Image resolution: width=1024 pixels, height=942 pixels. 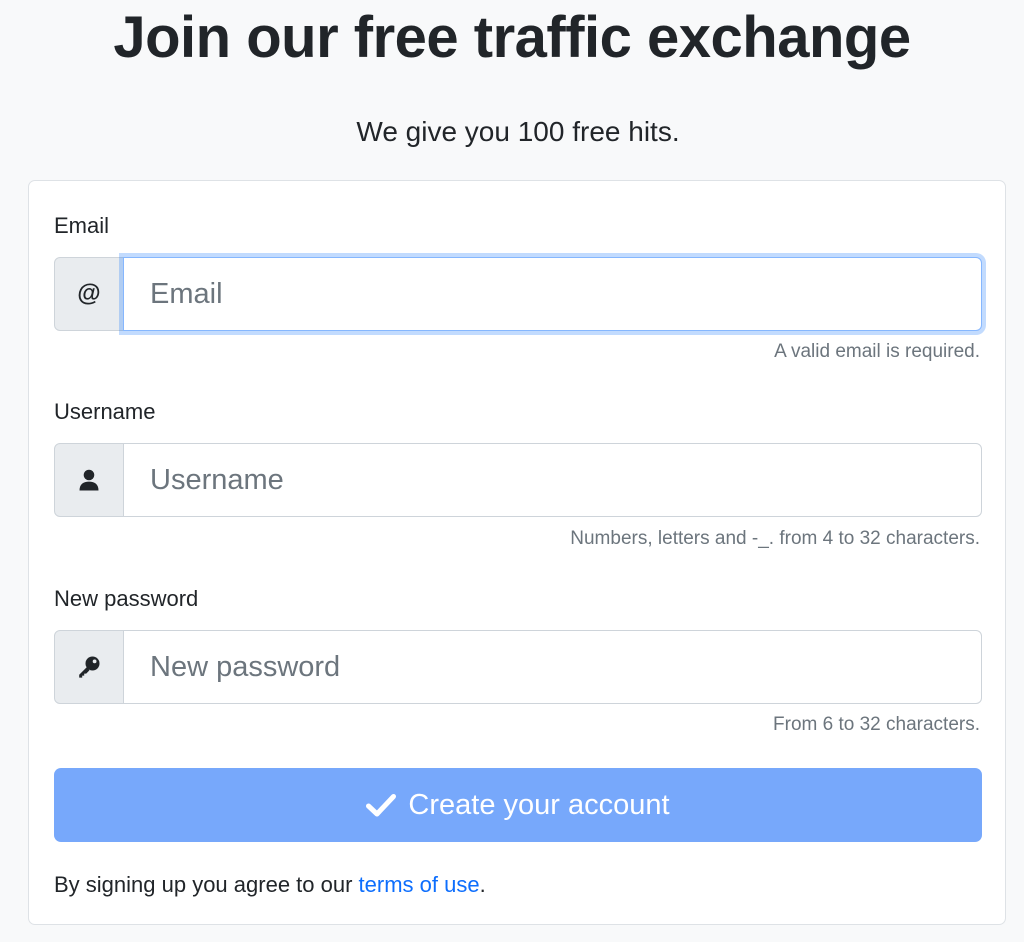 I want to click on at-icon: @, so click(x=89, y=293).